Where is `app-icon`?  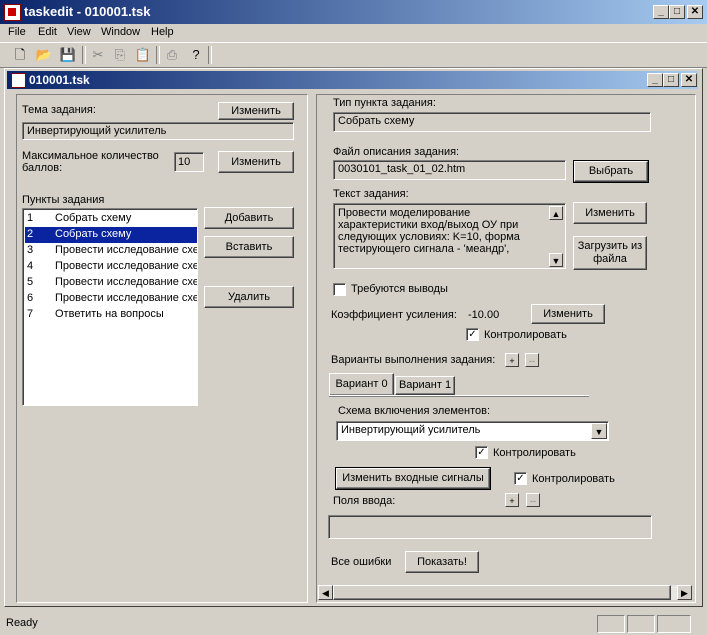
app-icon is located at coordinates (12, 12).